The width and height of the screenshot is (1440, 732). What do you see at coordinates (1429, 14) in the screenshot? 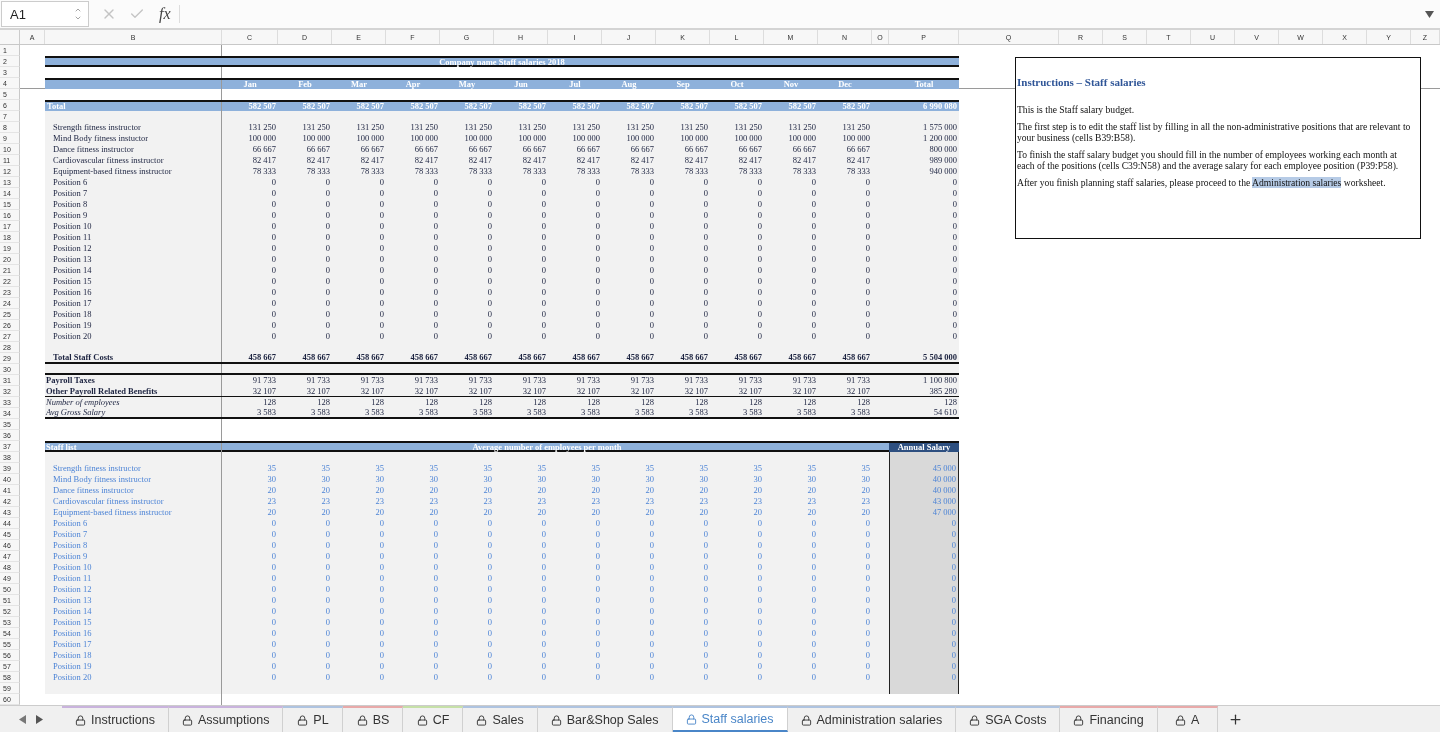
I see `caret-icon` at bounding box center [1429, 14].